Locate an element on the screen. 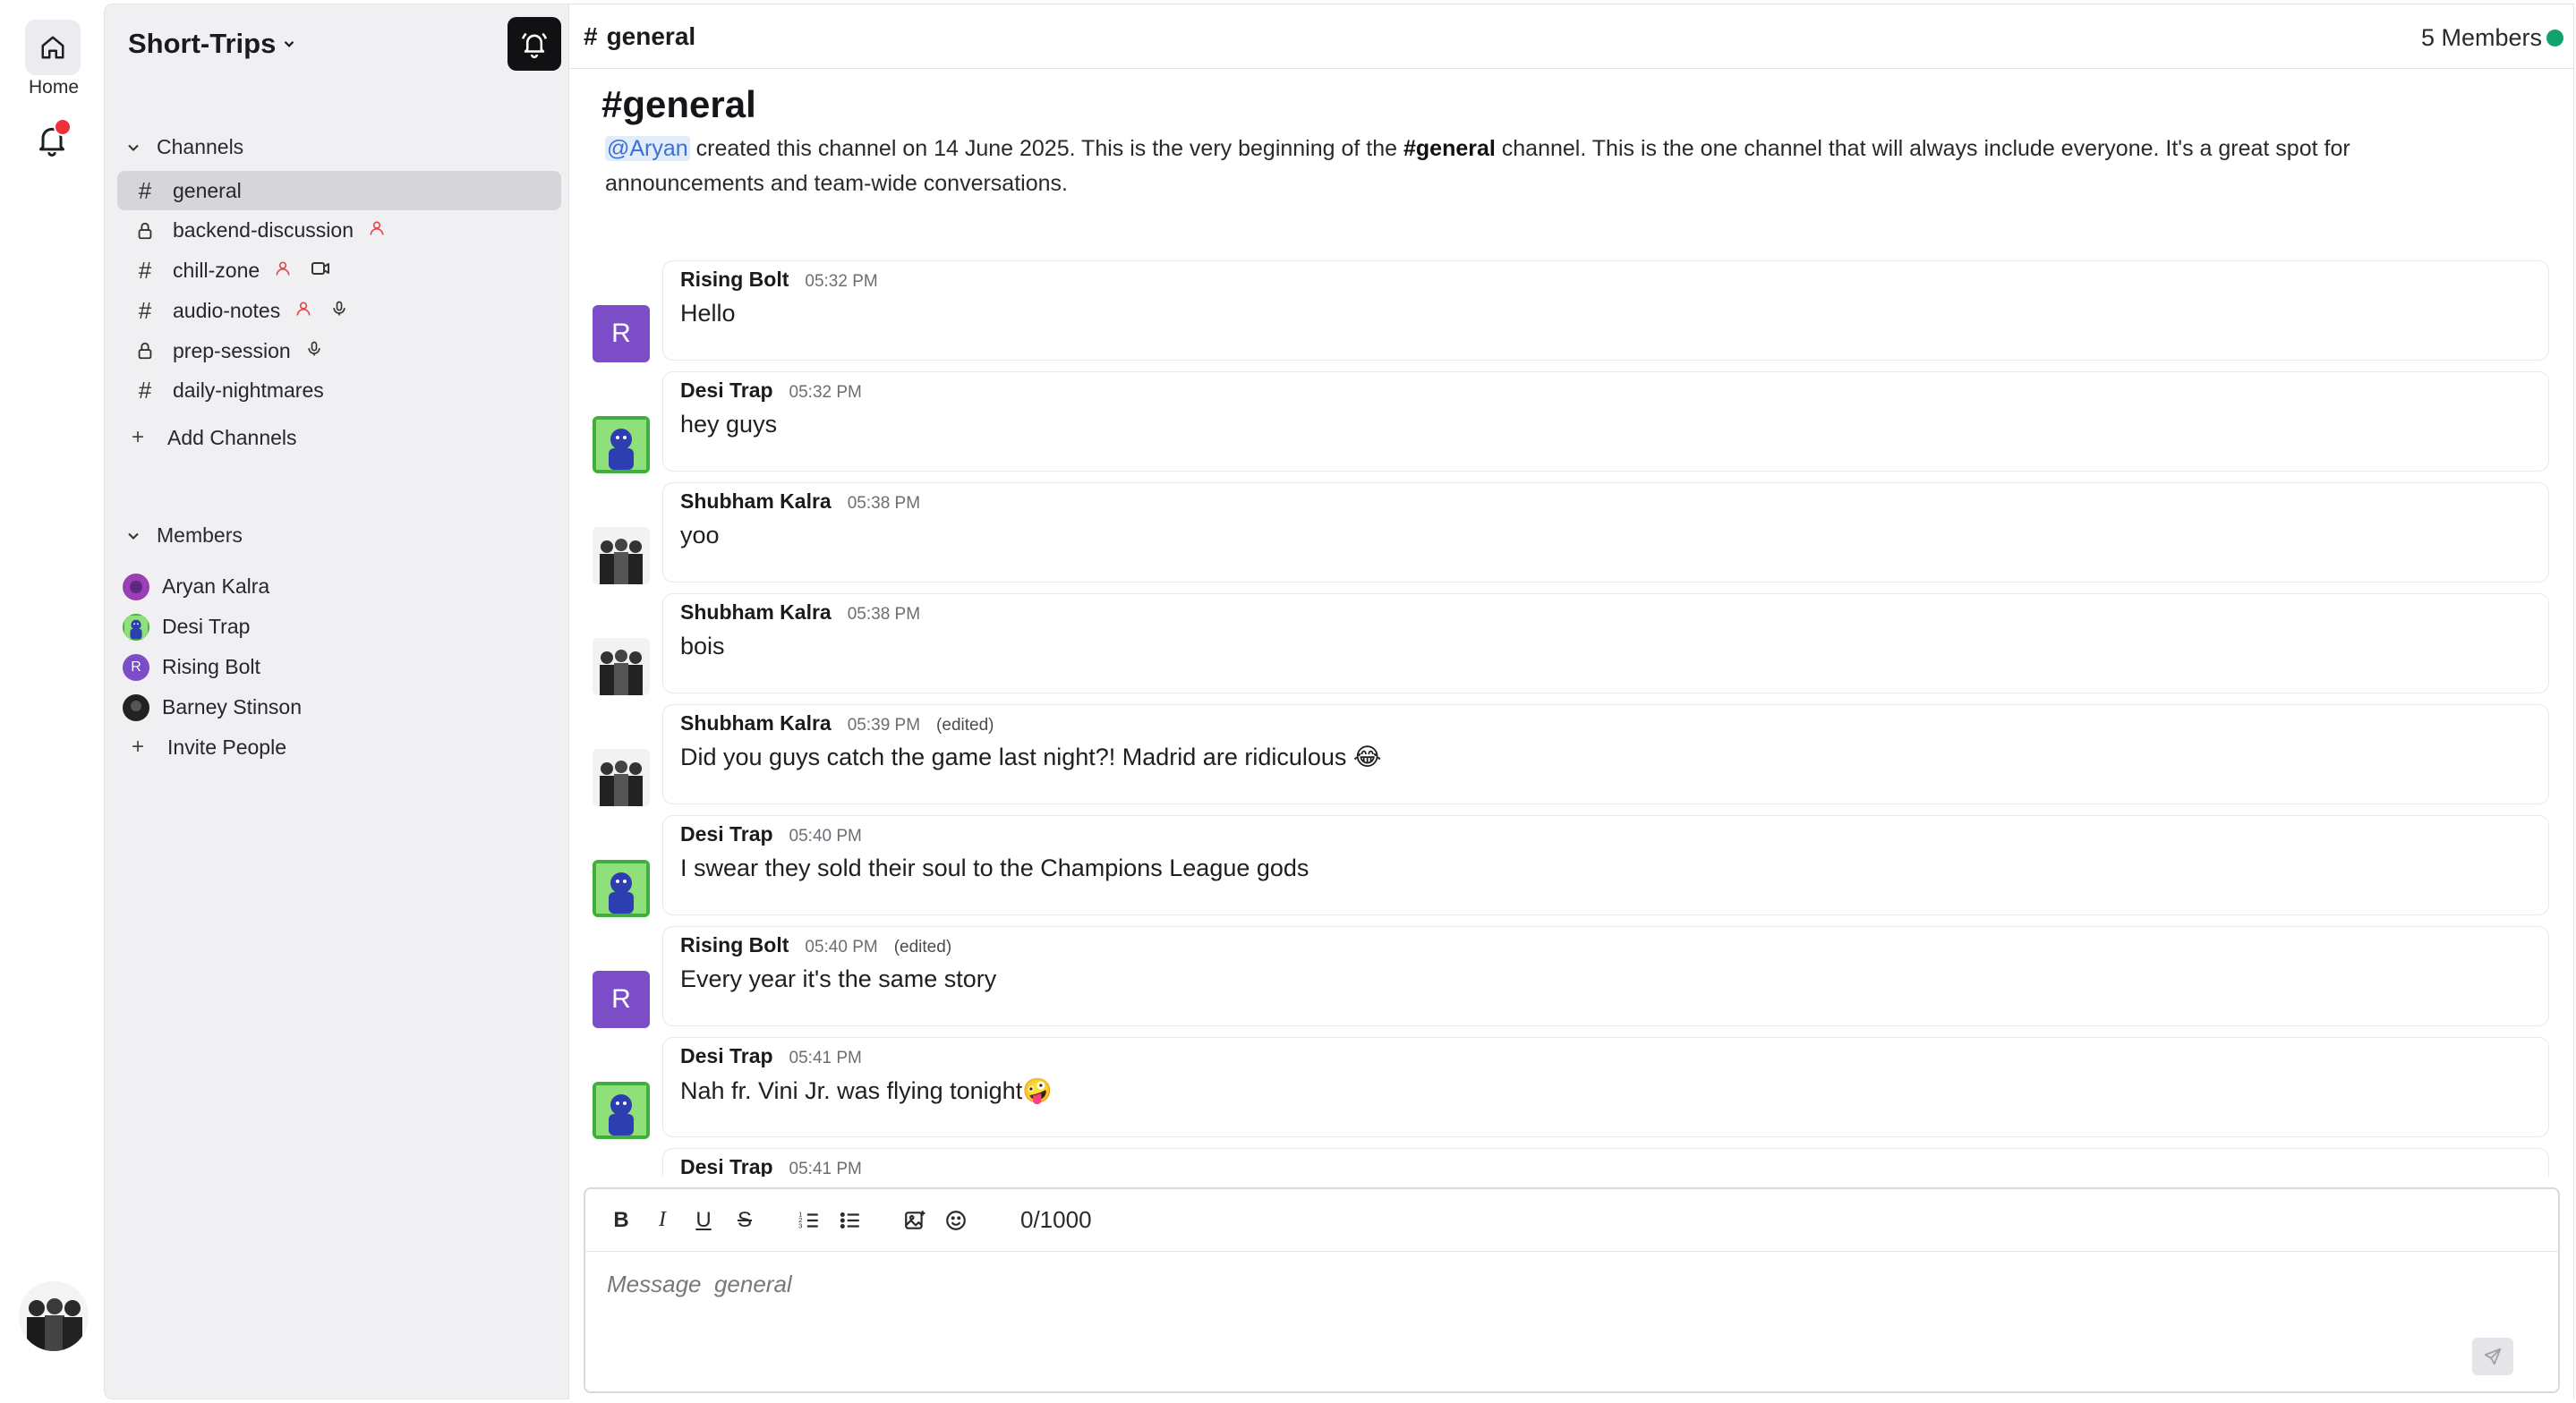 Image resolution: width=2576 pixels, height=1403 pixels. italic-icon: I is located at coordinates (662, 1219).